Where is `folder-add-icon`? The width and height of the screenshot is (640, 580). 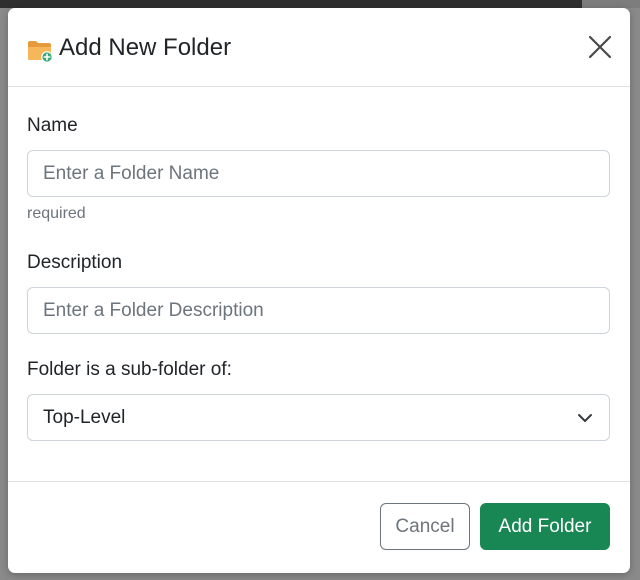 folder-add-icon is located at coordinates (40, 52).